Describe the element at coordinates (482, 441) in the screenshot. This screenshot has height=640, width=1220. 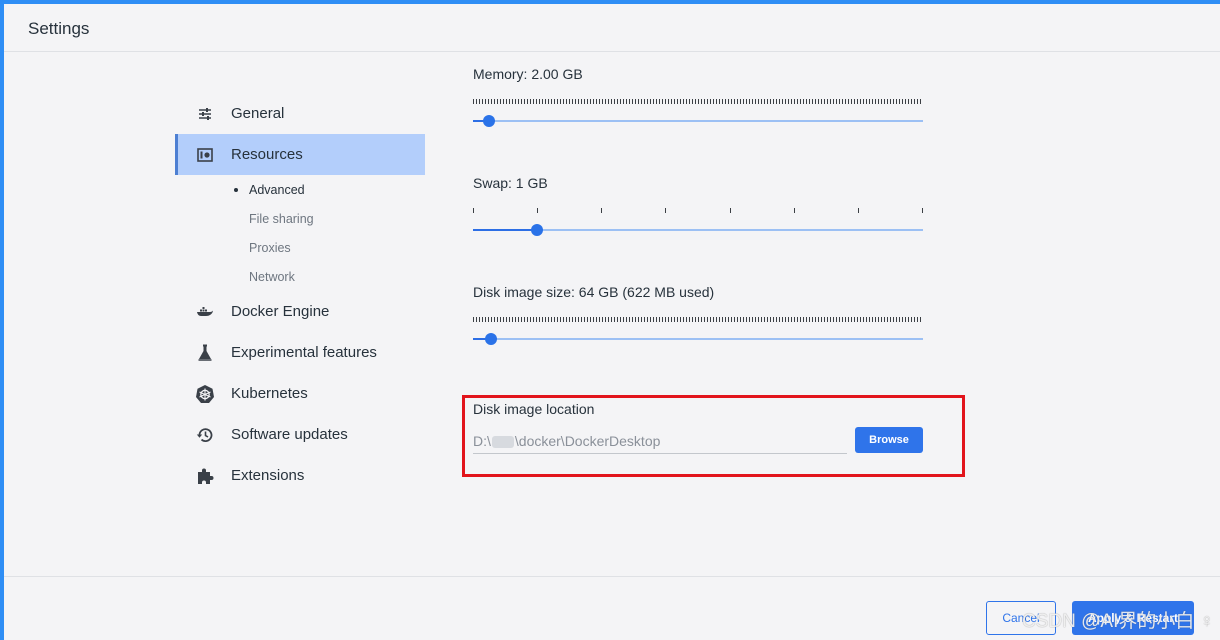
I see `path-prefix: D:\` at that location.